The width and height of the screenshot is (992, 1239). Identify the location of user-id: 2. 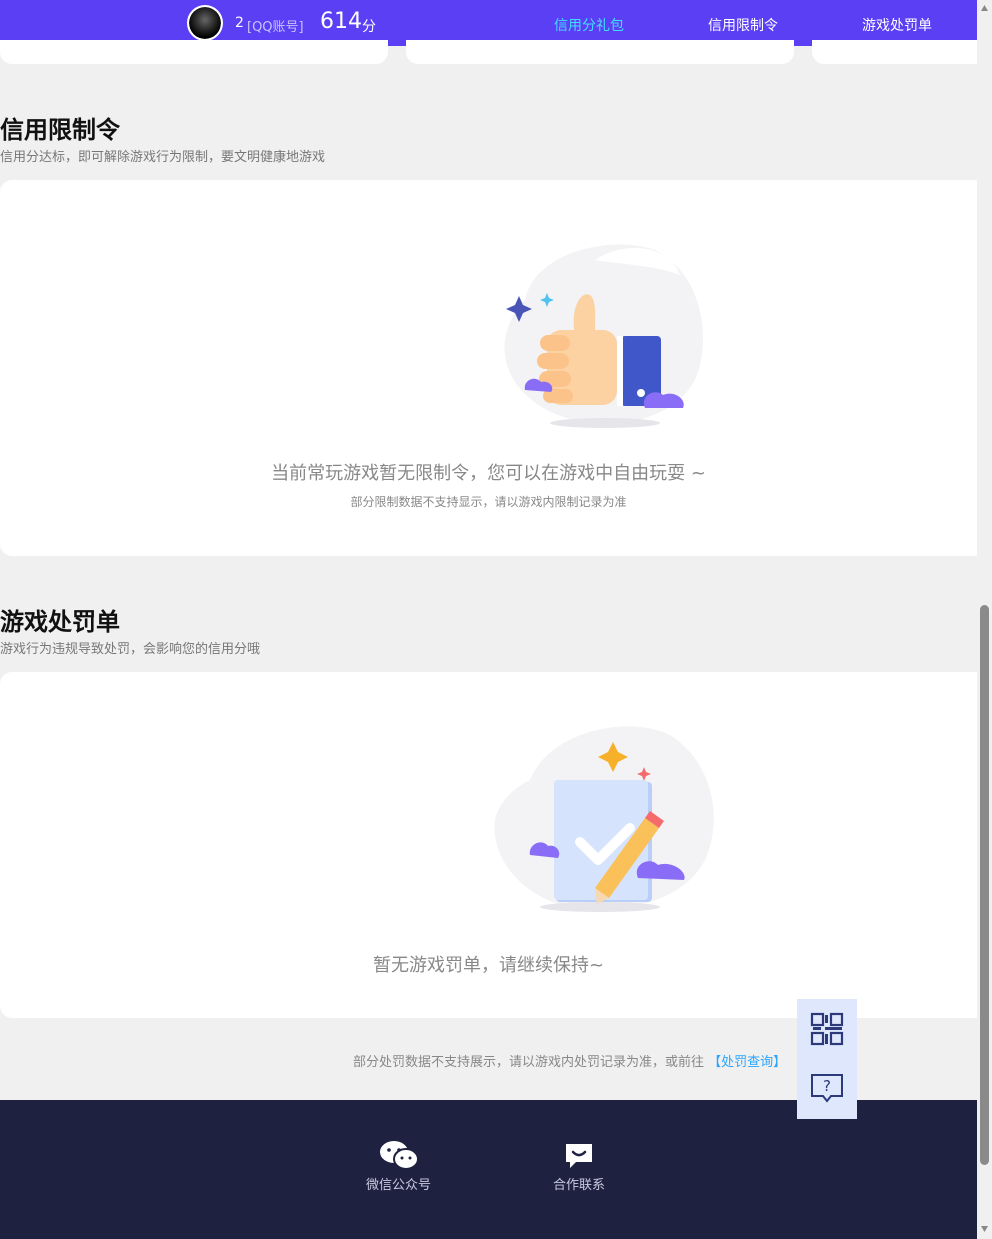
(239, 23).